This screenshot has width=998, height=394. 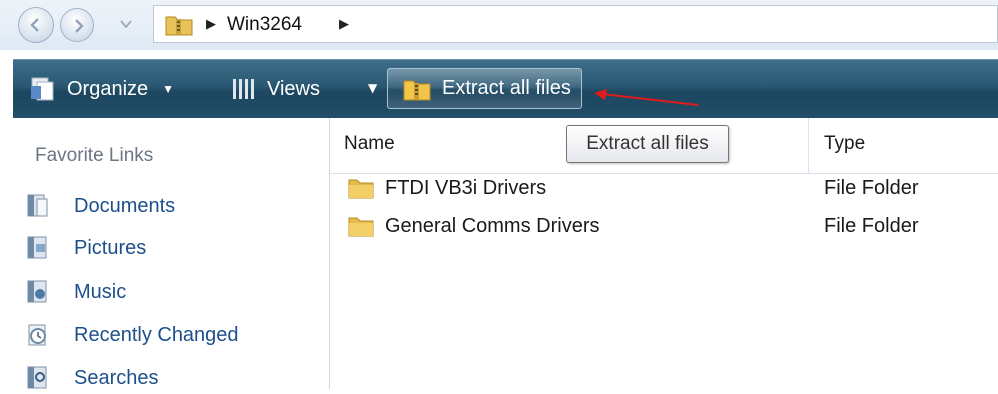 What do you see at coordinates (37, 205) in the screenshot?
I see `documents-icon` at bounding box center [37, 205].